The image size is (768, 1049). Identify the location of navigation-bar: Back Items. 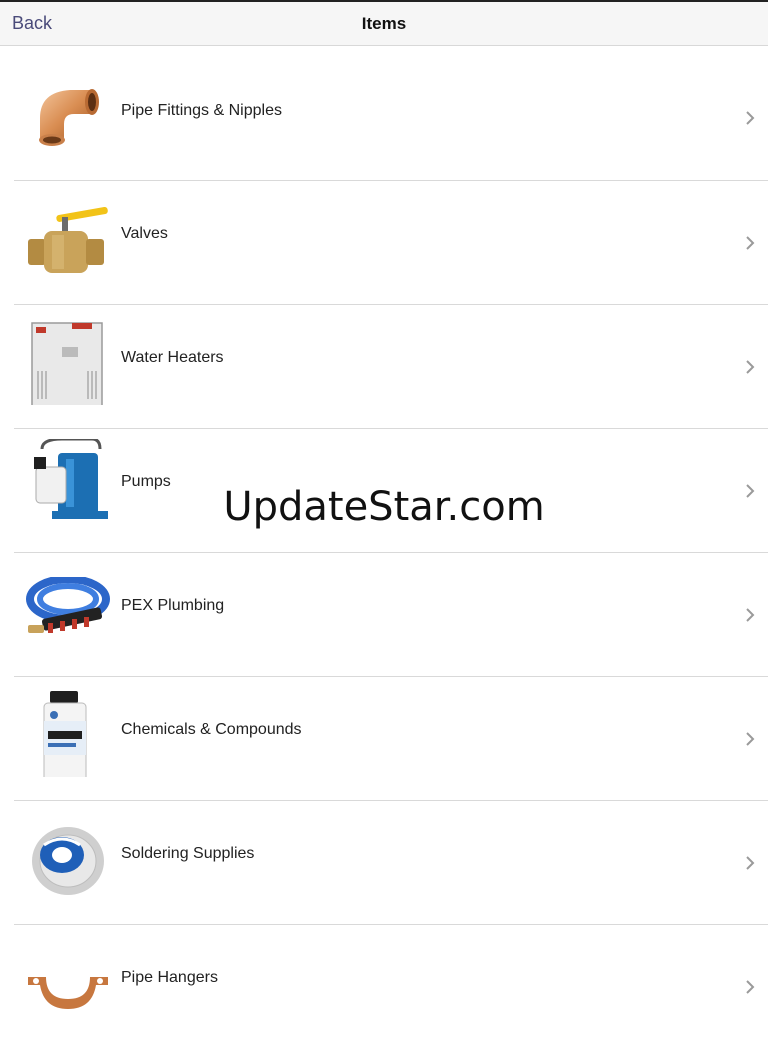
(384, 23).